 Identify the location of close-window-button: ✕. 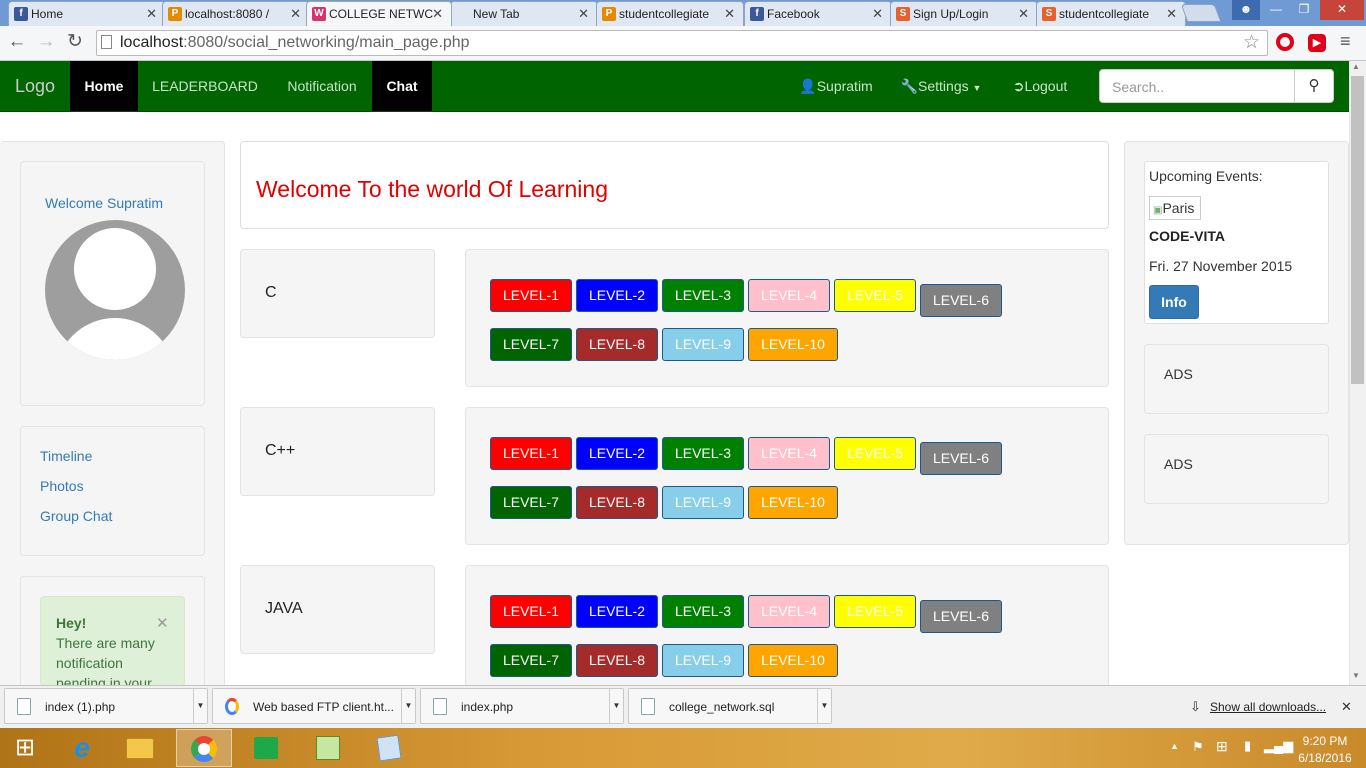
(1342, 10).